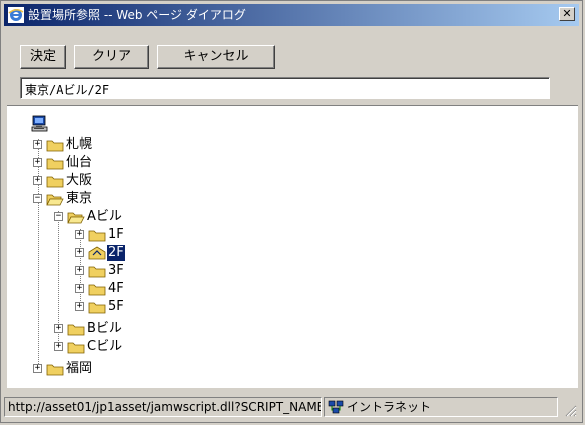 This screenshot has height=425, width=585. What do you see at coordinates (137, 15) in the screenshot?
I see `window-title: 設置場所参照 -- Web ページ ダイアログ` at bounding box center [137, 15].